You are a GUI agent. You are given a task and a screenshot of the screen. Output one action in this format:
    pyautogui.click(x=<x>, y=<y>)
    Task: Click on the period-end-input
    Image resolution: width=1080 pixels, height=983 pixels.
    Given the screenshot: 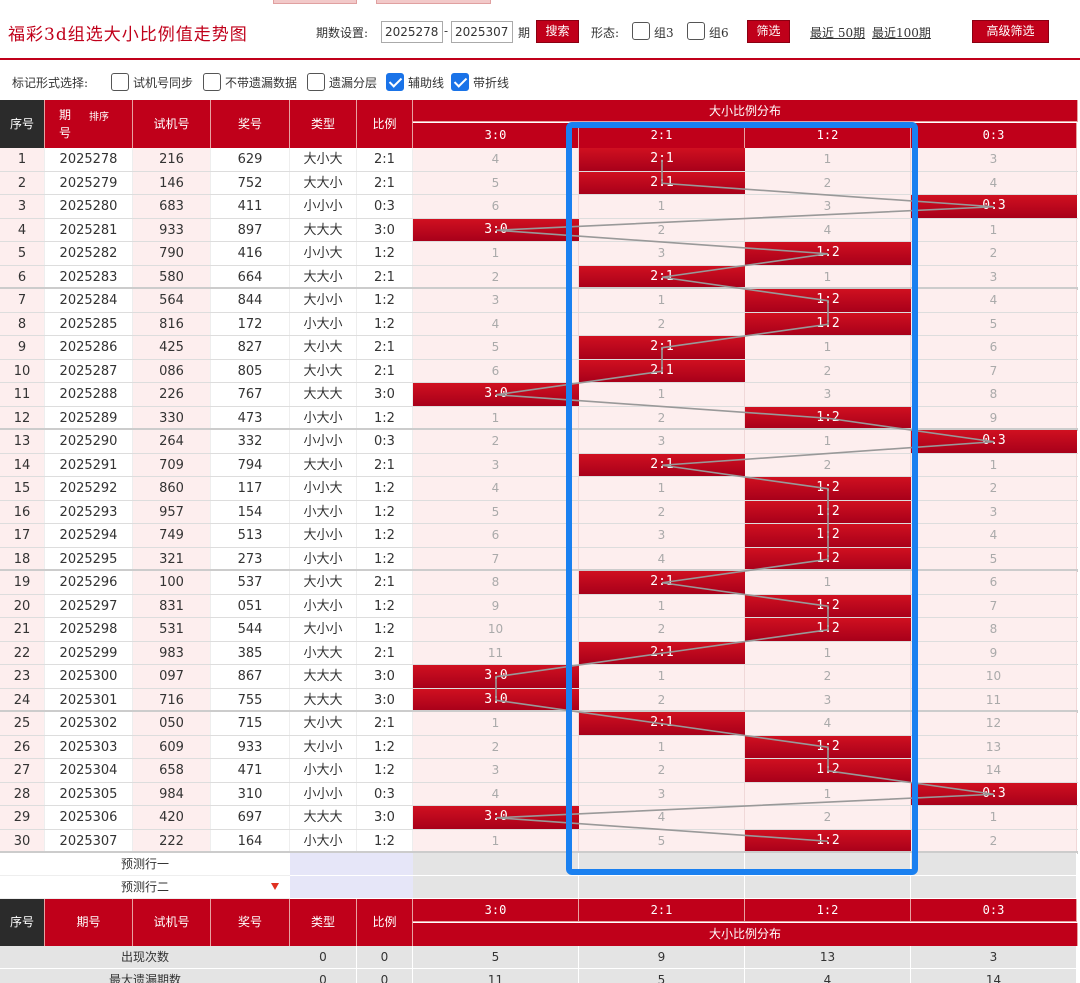 What is the action you would take?
    pyautogui.click(x=482, y=32)
    